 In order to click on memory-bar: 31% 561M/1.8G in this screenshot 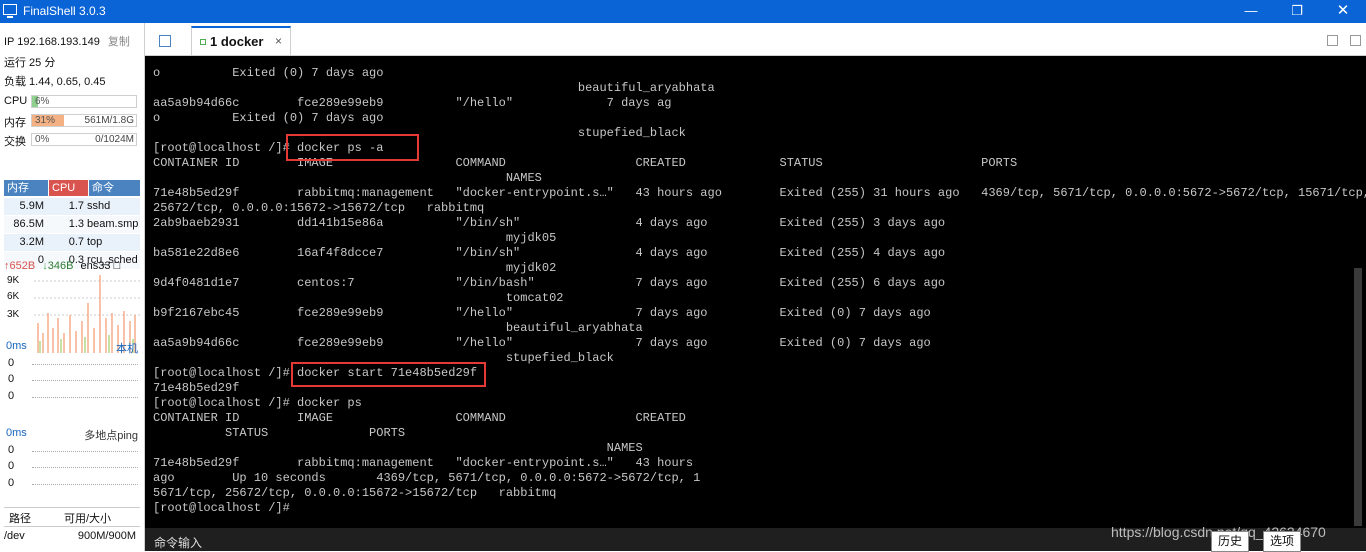, I will do `click(84, 120)`.